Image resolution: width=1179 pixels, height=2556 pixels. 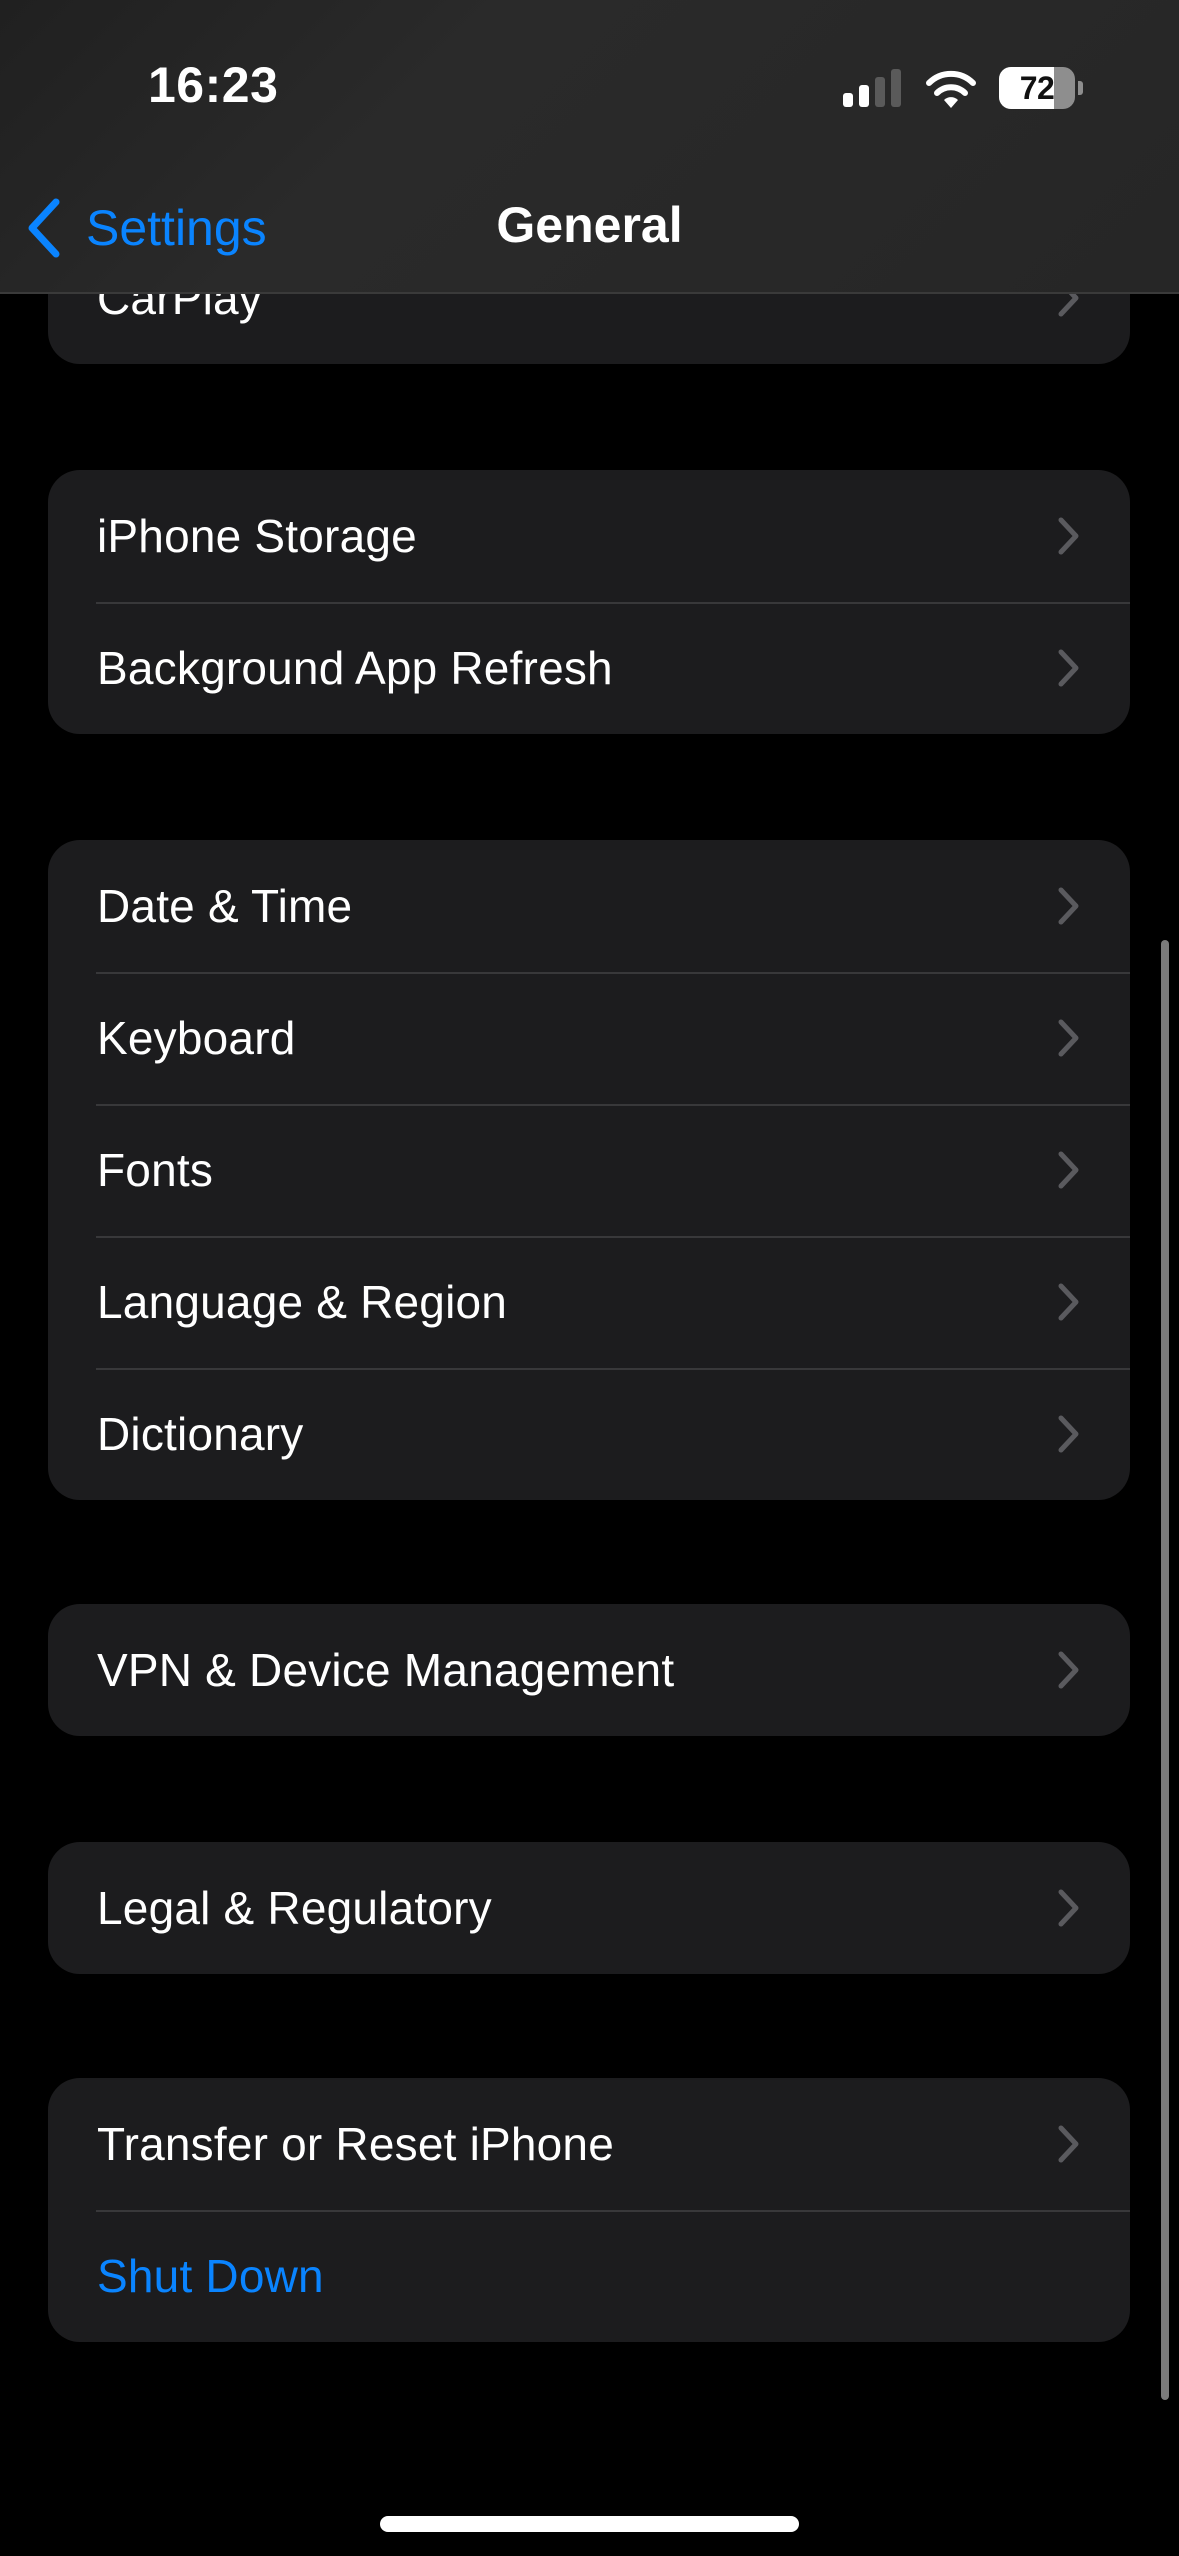 I want to click on row-fonts: Fonts, so click(x=589, y=1170).